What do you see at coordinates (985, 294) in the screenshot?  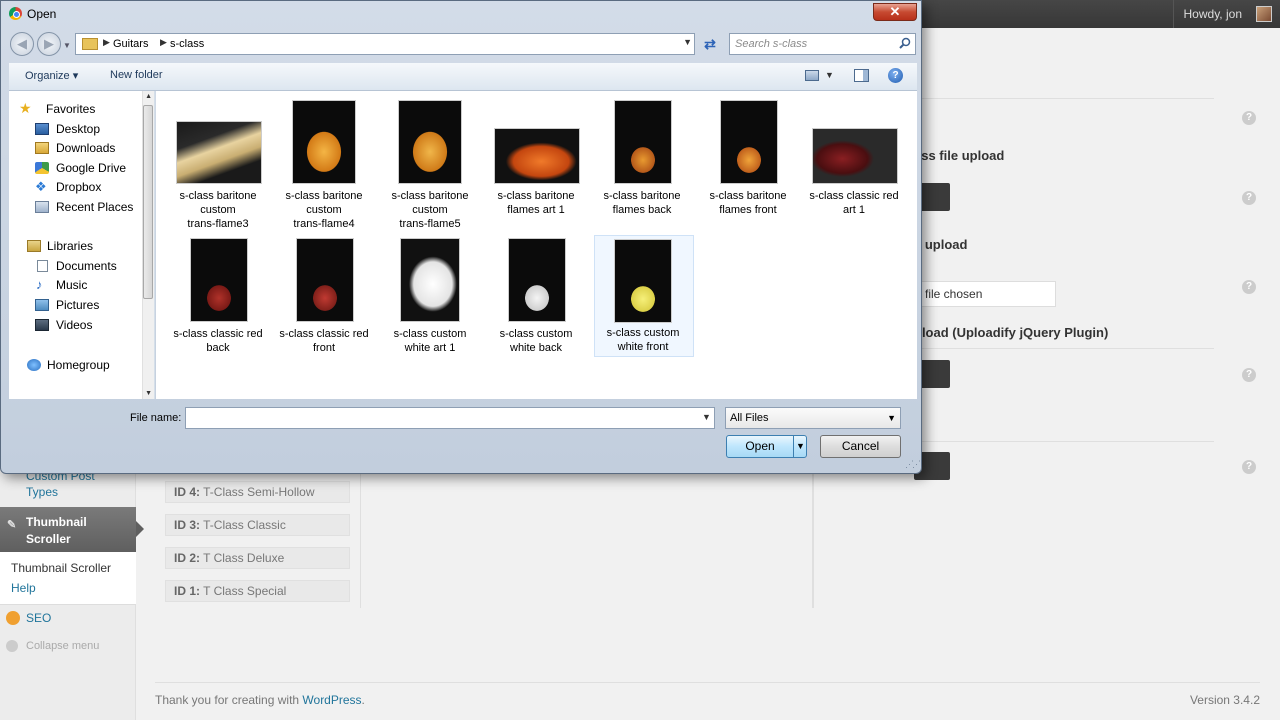 I see `file-chosen-field: file chosen` at bounding box center [985, 294].